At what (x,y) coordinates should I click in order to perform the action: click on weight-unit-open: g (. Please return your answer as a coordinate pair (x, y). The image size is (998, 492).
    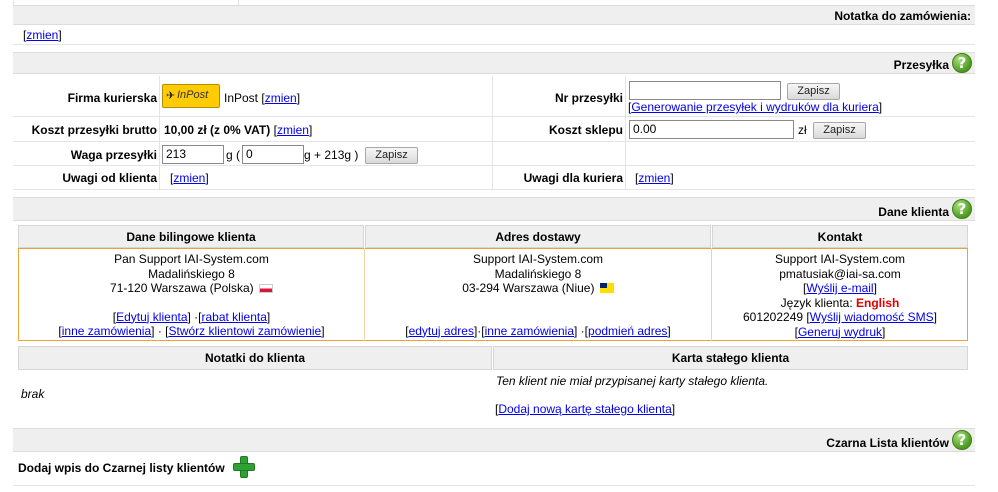
    Looking at the image, I should click on (233, 155).